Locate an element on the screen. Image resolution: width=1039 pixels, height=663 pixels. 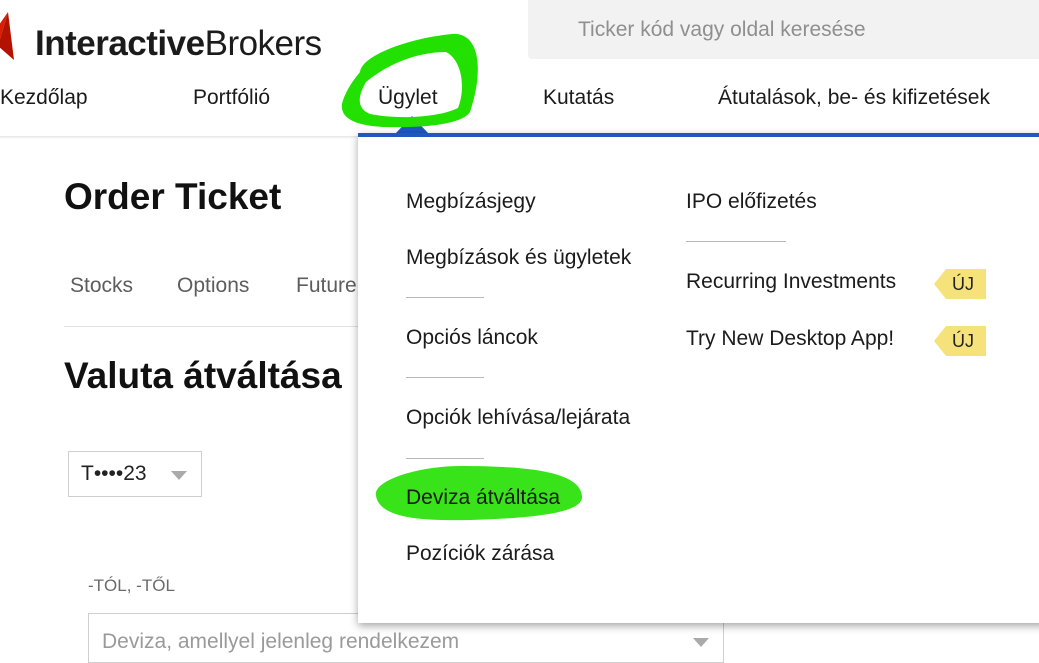
menu-item-desktop-app: Try New Desktop App! is located at coordinates (790, 339).